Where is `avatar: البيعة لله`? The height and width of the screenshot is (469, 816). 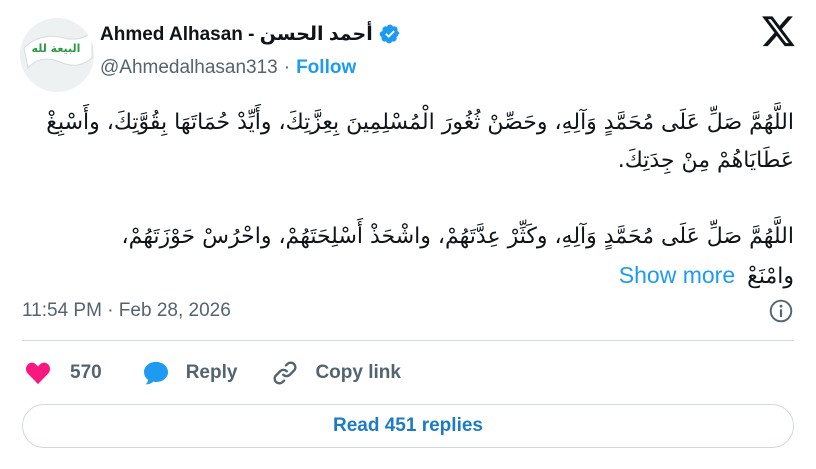
avatar: البيعة لله is located at coordinates (57, 55).